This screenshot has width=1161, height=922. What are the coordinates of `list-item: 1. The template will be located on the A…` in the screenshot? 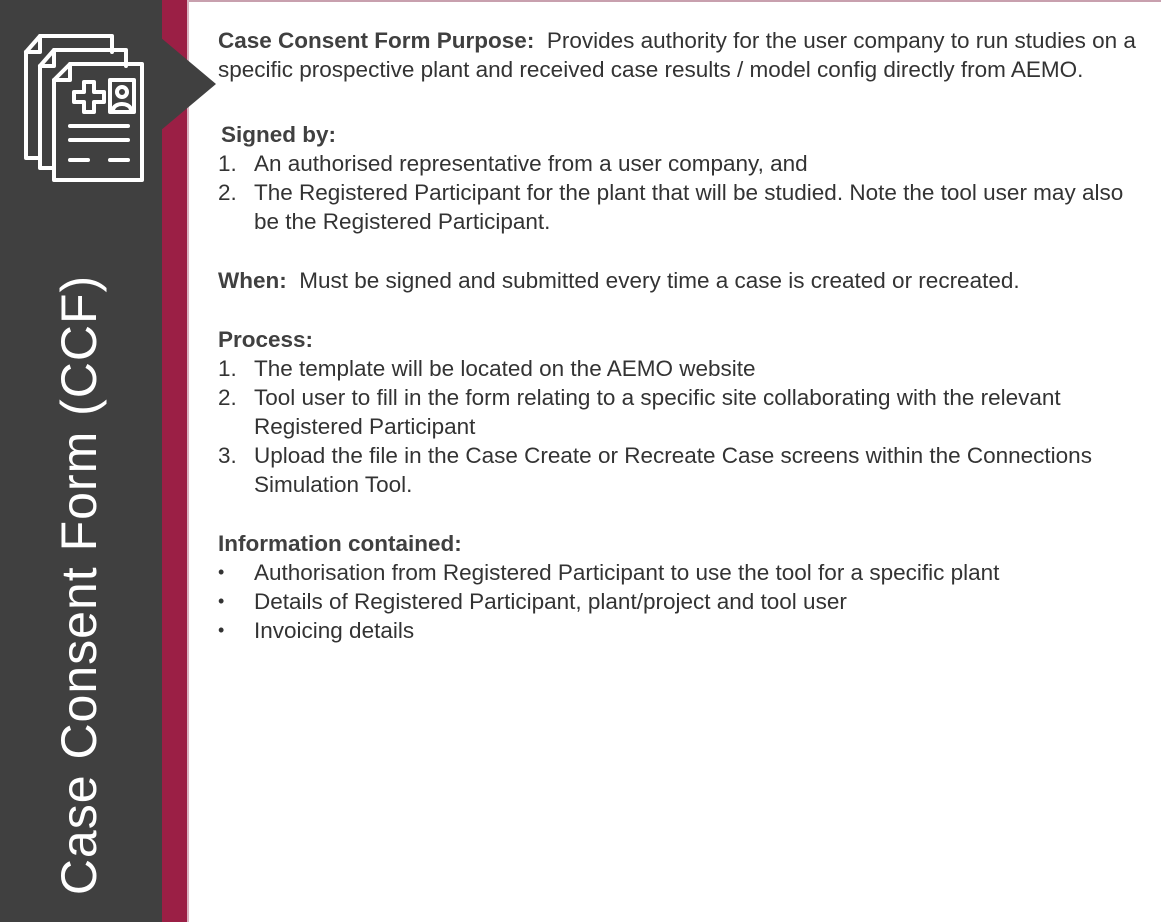 It's located at (683, 368).